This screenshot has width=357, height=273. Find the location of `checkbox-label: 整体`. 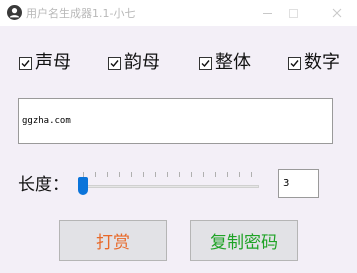

checkbox-label: 整体 is located at coordinates (233, 62).